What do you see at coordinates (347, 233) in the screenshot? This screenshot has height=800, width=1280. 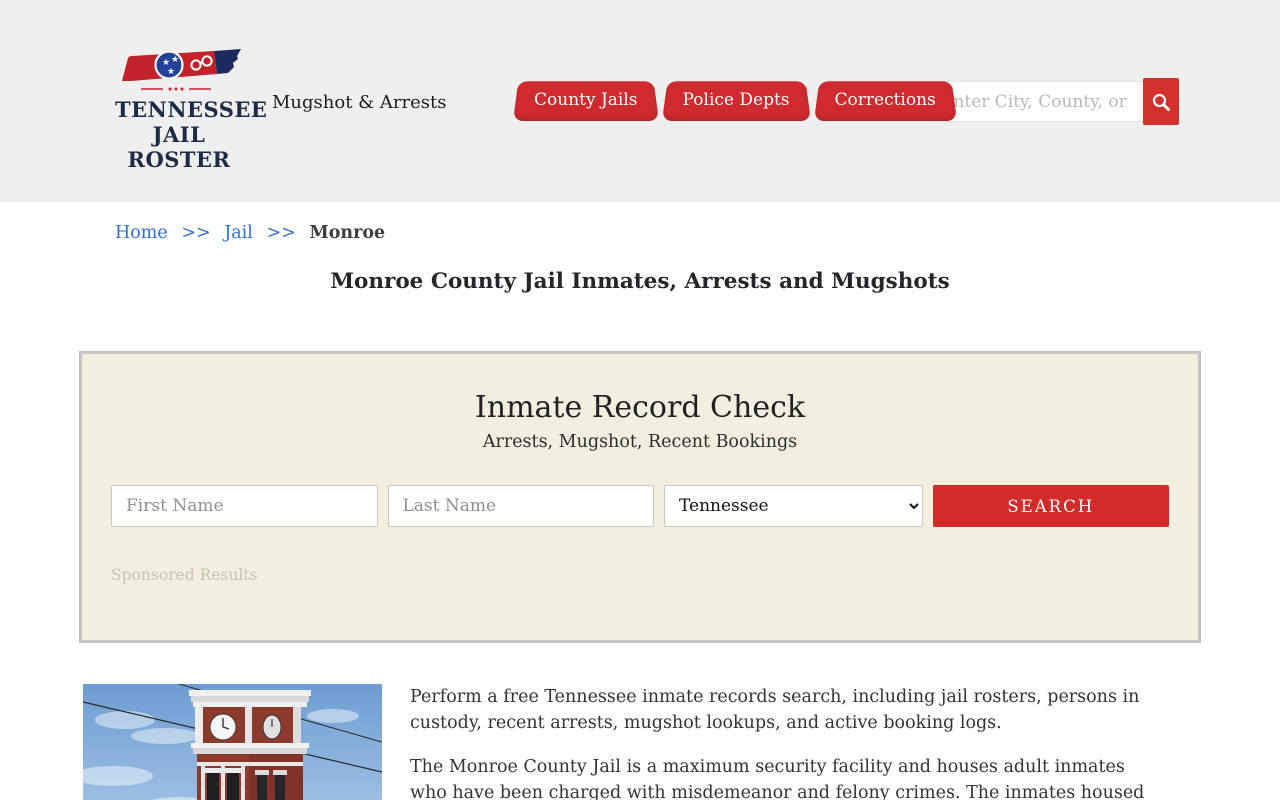 I see `breadcrumb-current: Monroe` at bounding box center [347, 233].